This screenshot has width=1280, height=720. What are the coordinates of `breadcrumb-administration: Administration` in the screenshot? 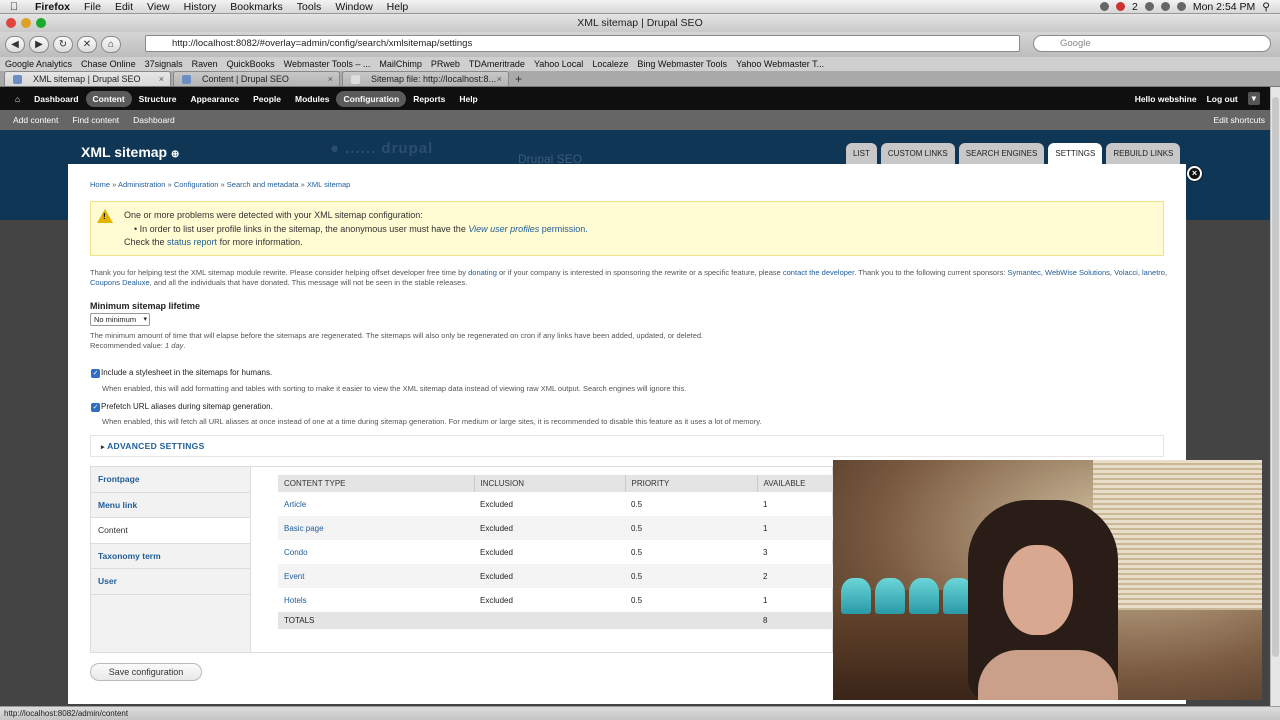 It's located at (142, 184).